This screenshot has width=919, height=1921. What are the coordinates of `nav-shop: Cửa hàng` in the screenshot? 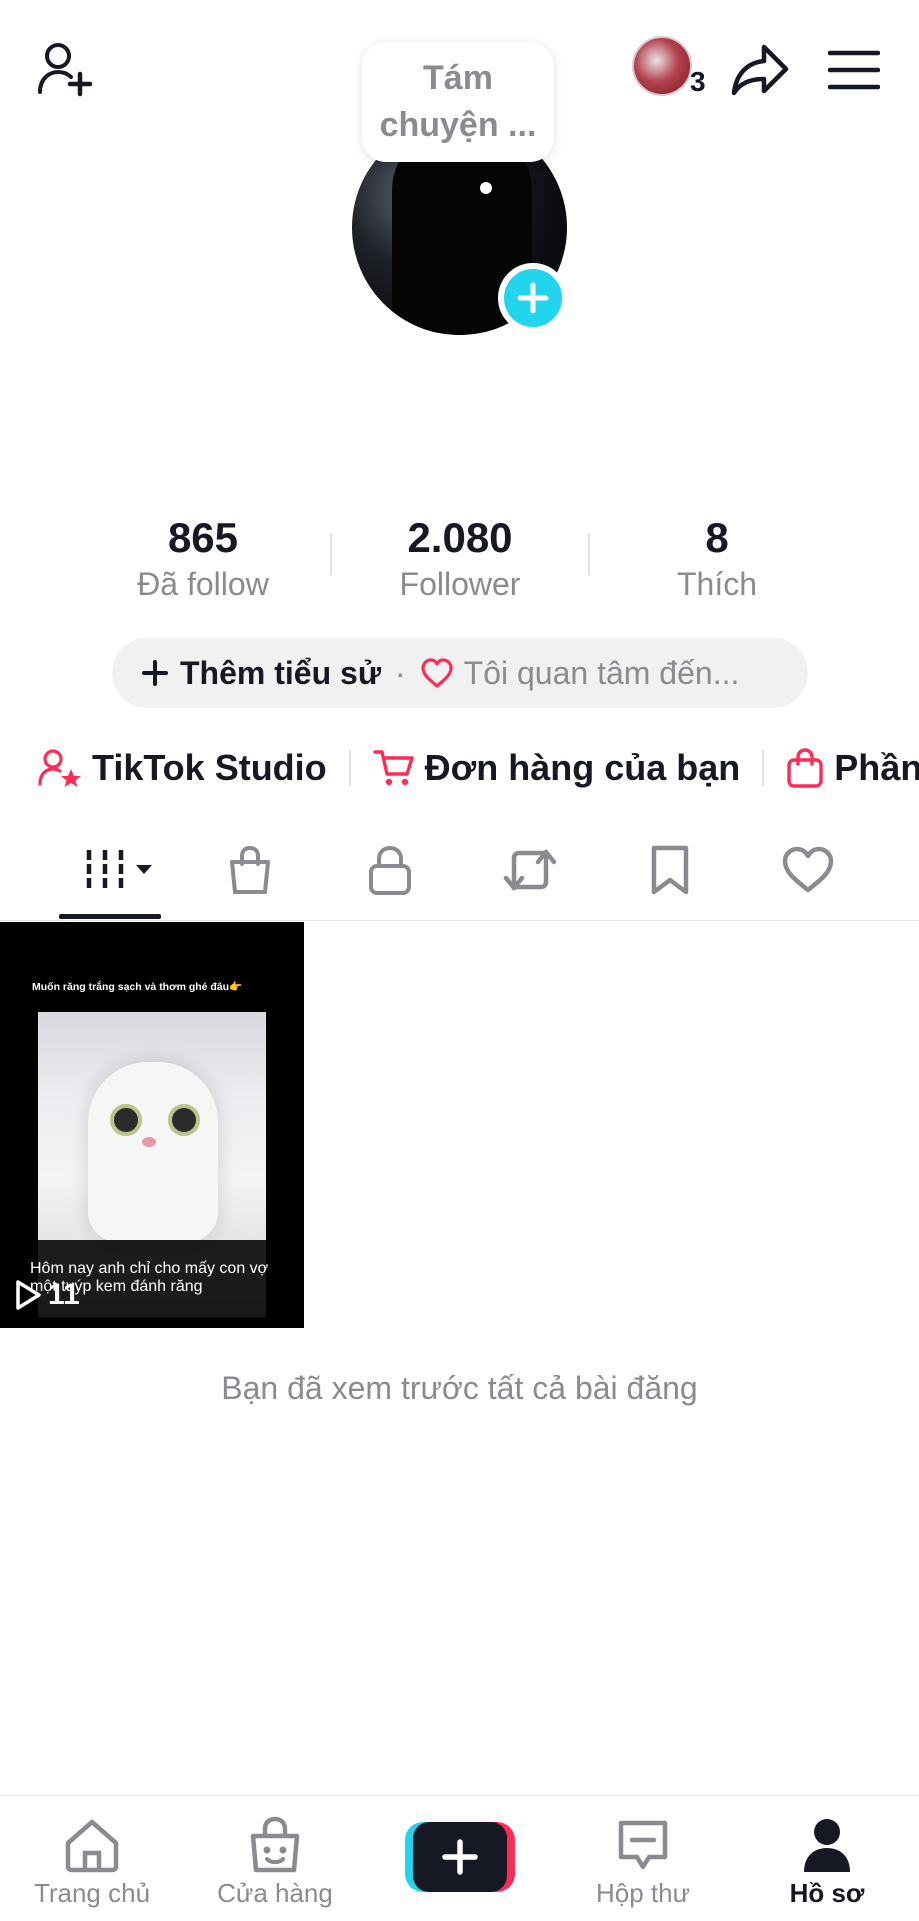 It's located at (275, 1858).